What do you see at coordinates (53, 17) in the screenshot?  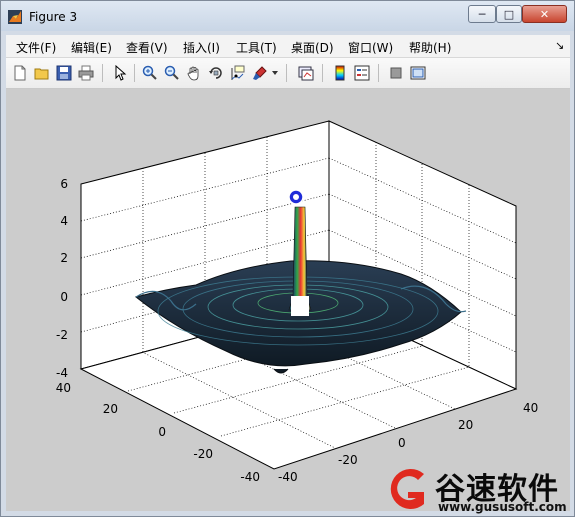 I see `window-title: Figure 3` at bounding box center [53, 17].